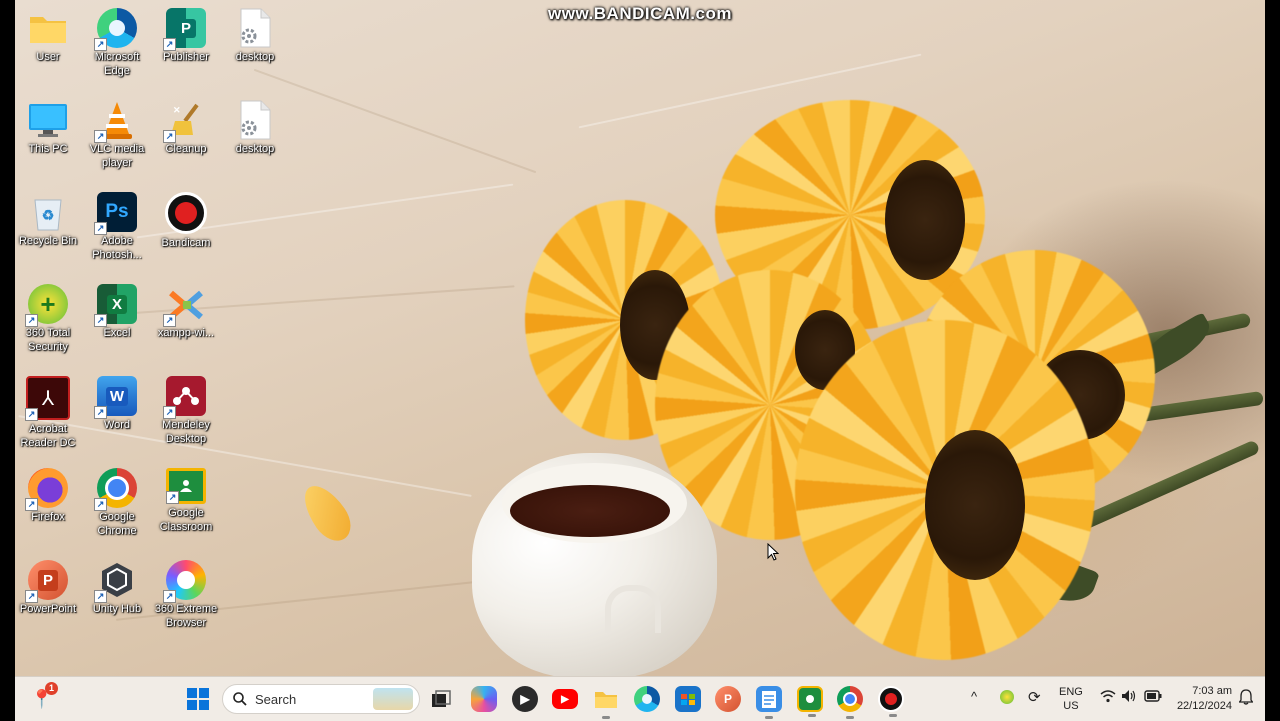 The height and width of the screenshot is (721, 1280). I want to click on taskbar-powerpoint: P, so click(728, 699).